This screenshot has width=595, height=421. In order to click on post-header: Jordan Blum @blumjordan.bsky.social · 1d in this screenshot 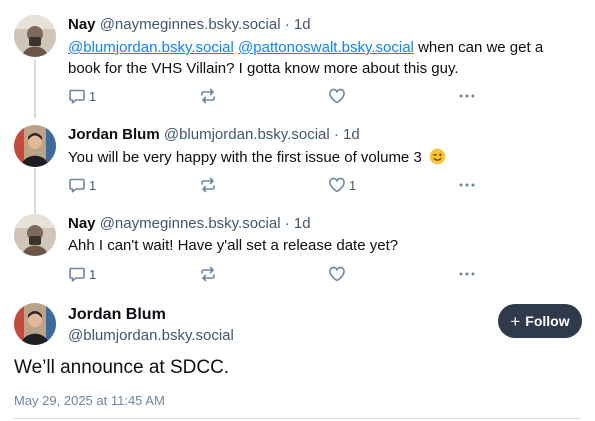, I will do `click(214, 135)`.